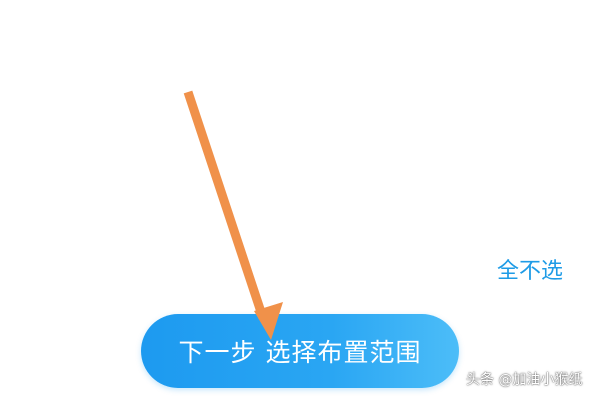 The width and height of the screenshot is (600, 400). I want to click on next-step-label: 下一步 选择布置范围, so click(300, 352).